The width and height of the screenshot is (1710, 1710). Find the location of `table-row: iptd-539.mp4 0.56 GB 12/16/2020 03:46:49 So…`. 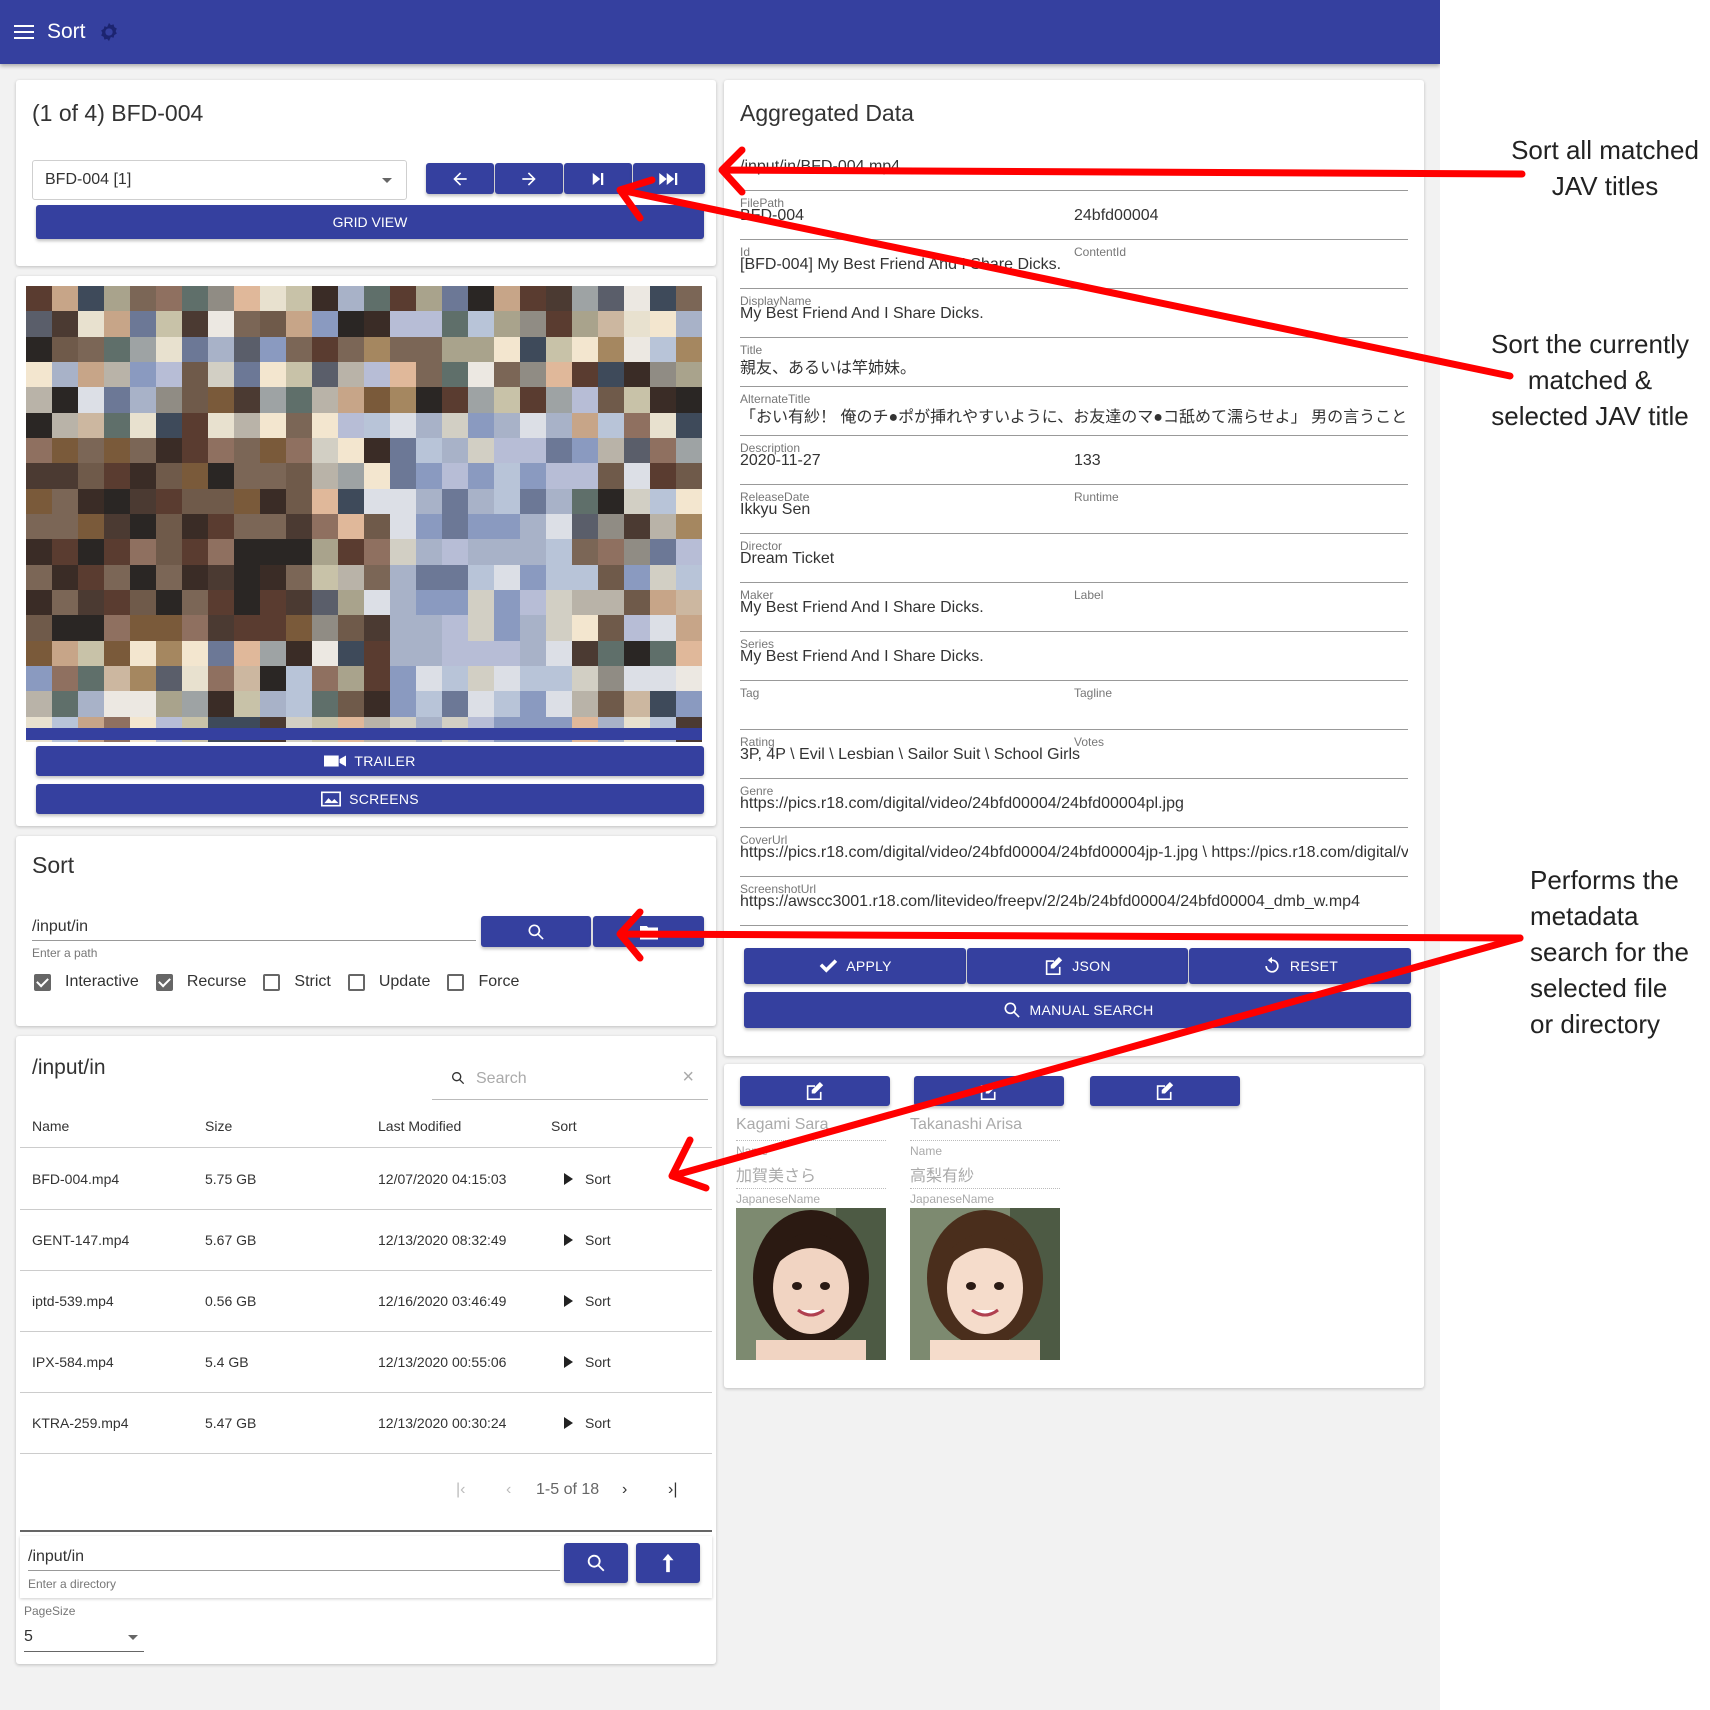

table-row: iptd-539.mp4 0.56 GB 12/16/2020 03:46:49 So… is located at coordinates (366, 1301).